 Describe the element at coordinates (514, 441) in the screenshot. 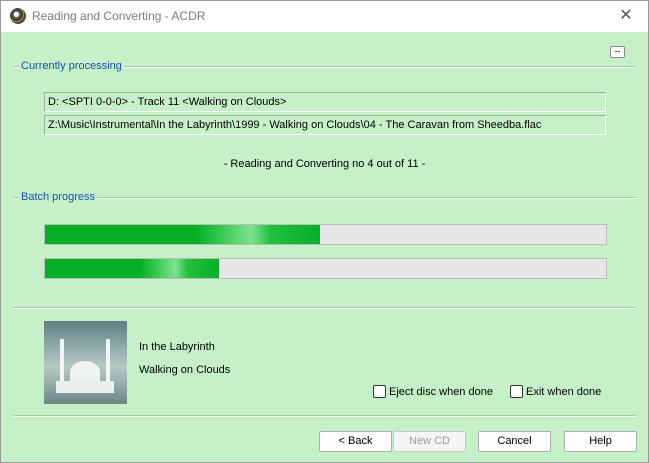

I see `cancel-button: Cancel` at that location.